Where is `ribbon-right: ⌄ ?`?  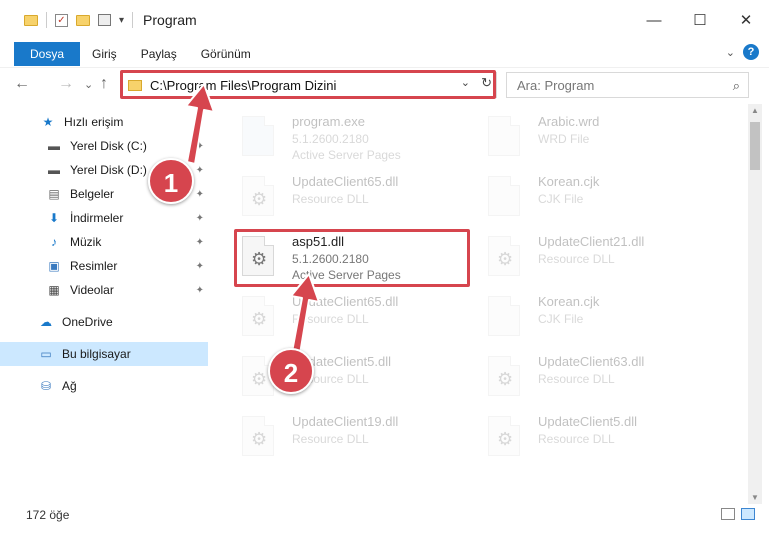 ribbon-right: ⌄ ? is located at coordinates (742, 52).